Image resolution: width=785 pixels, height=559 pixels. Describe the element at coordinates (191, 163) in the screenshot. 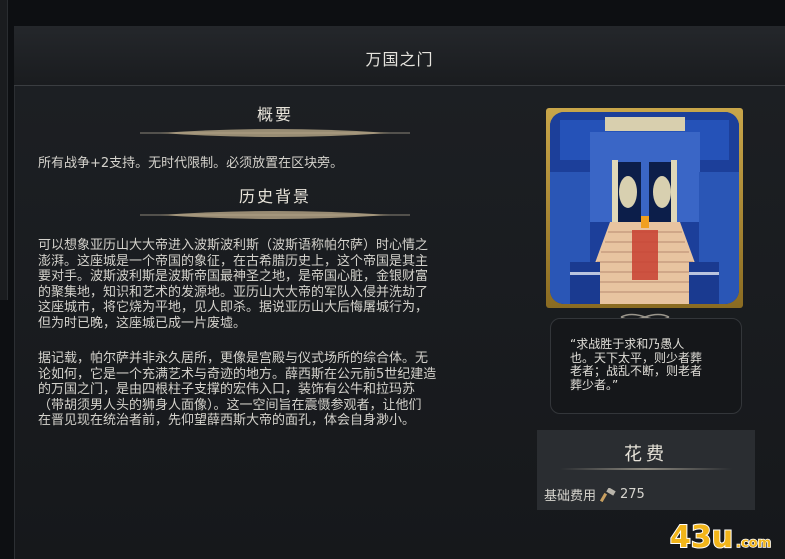

I see `summary-text: 所有战争+2支持。无时代限制。必须放置在区块旁。` at that location.